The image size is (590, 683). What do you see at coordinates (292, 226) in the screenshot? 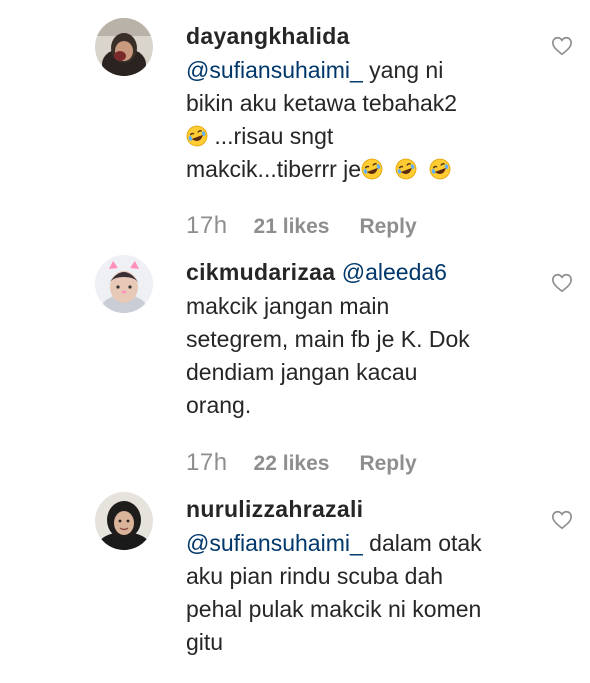
I see `likes-count-button: 21 likes` at bounding box center [292, 226].